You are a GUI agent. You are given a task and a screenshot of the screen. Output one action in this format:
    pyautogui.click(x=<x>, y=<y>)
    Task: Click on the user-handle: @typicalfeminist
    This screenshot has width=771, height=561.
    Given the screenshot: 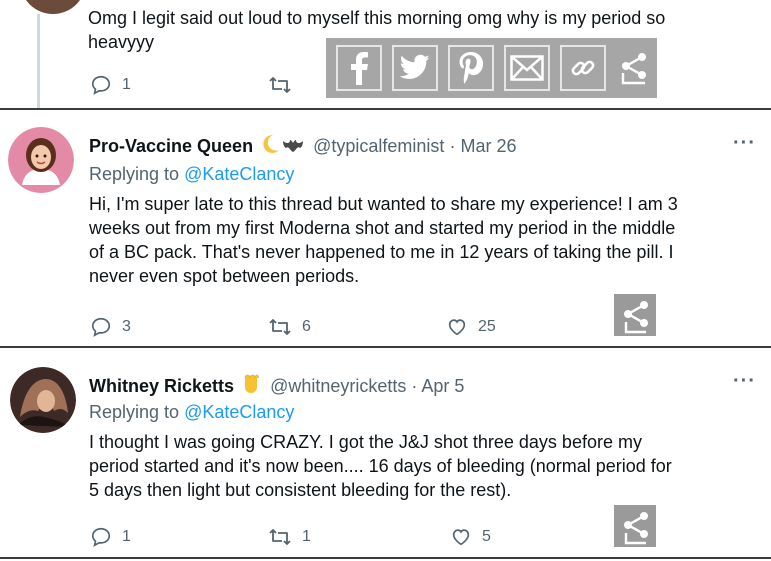 What is the action you would take?
    pyautogui.click(x=378, y=146)
    